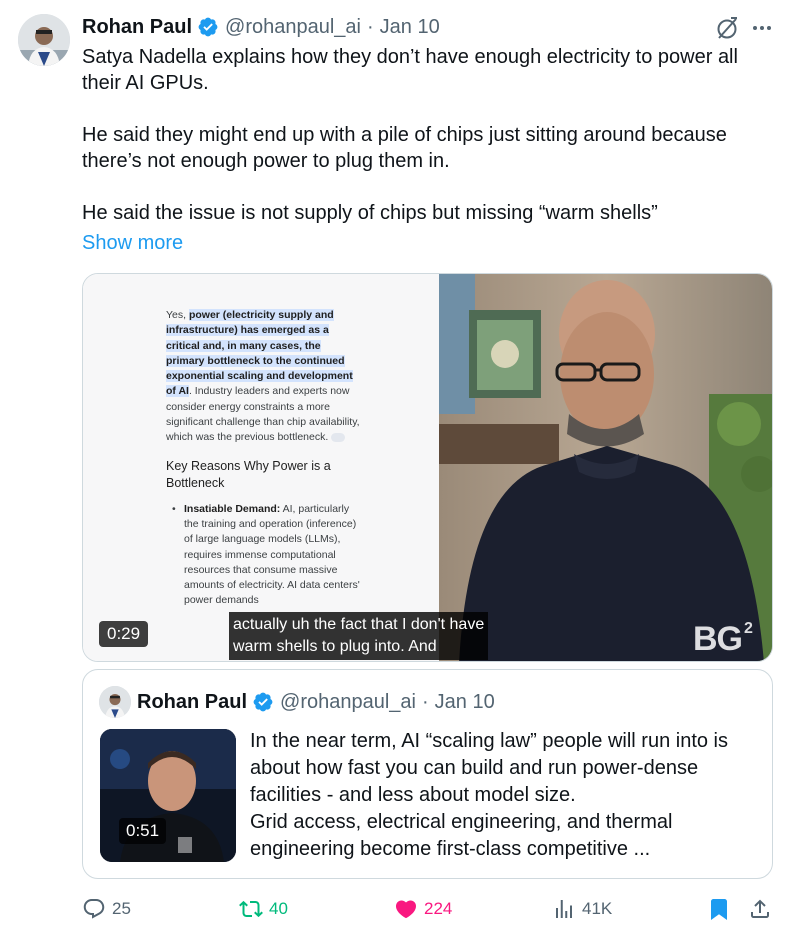 The image size is (794, 936). I want to click on quoted-tweet-header: Rohan Paul @rohanpaul_ai · Jan 10, so click(316, 702).